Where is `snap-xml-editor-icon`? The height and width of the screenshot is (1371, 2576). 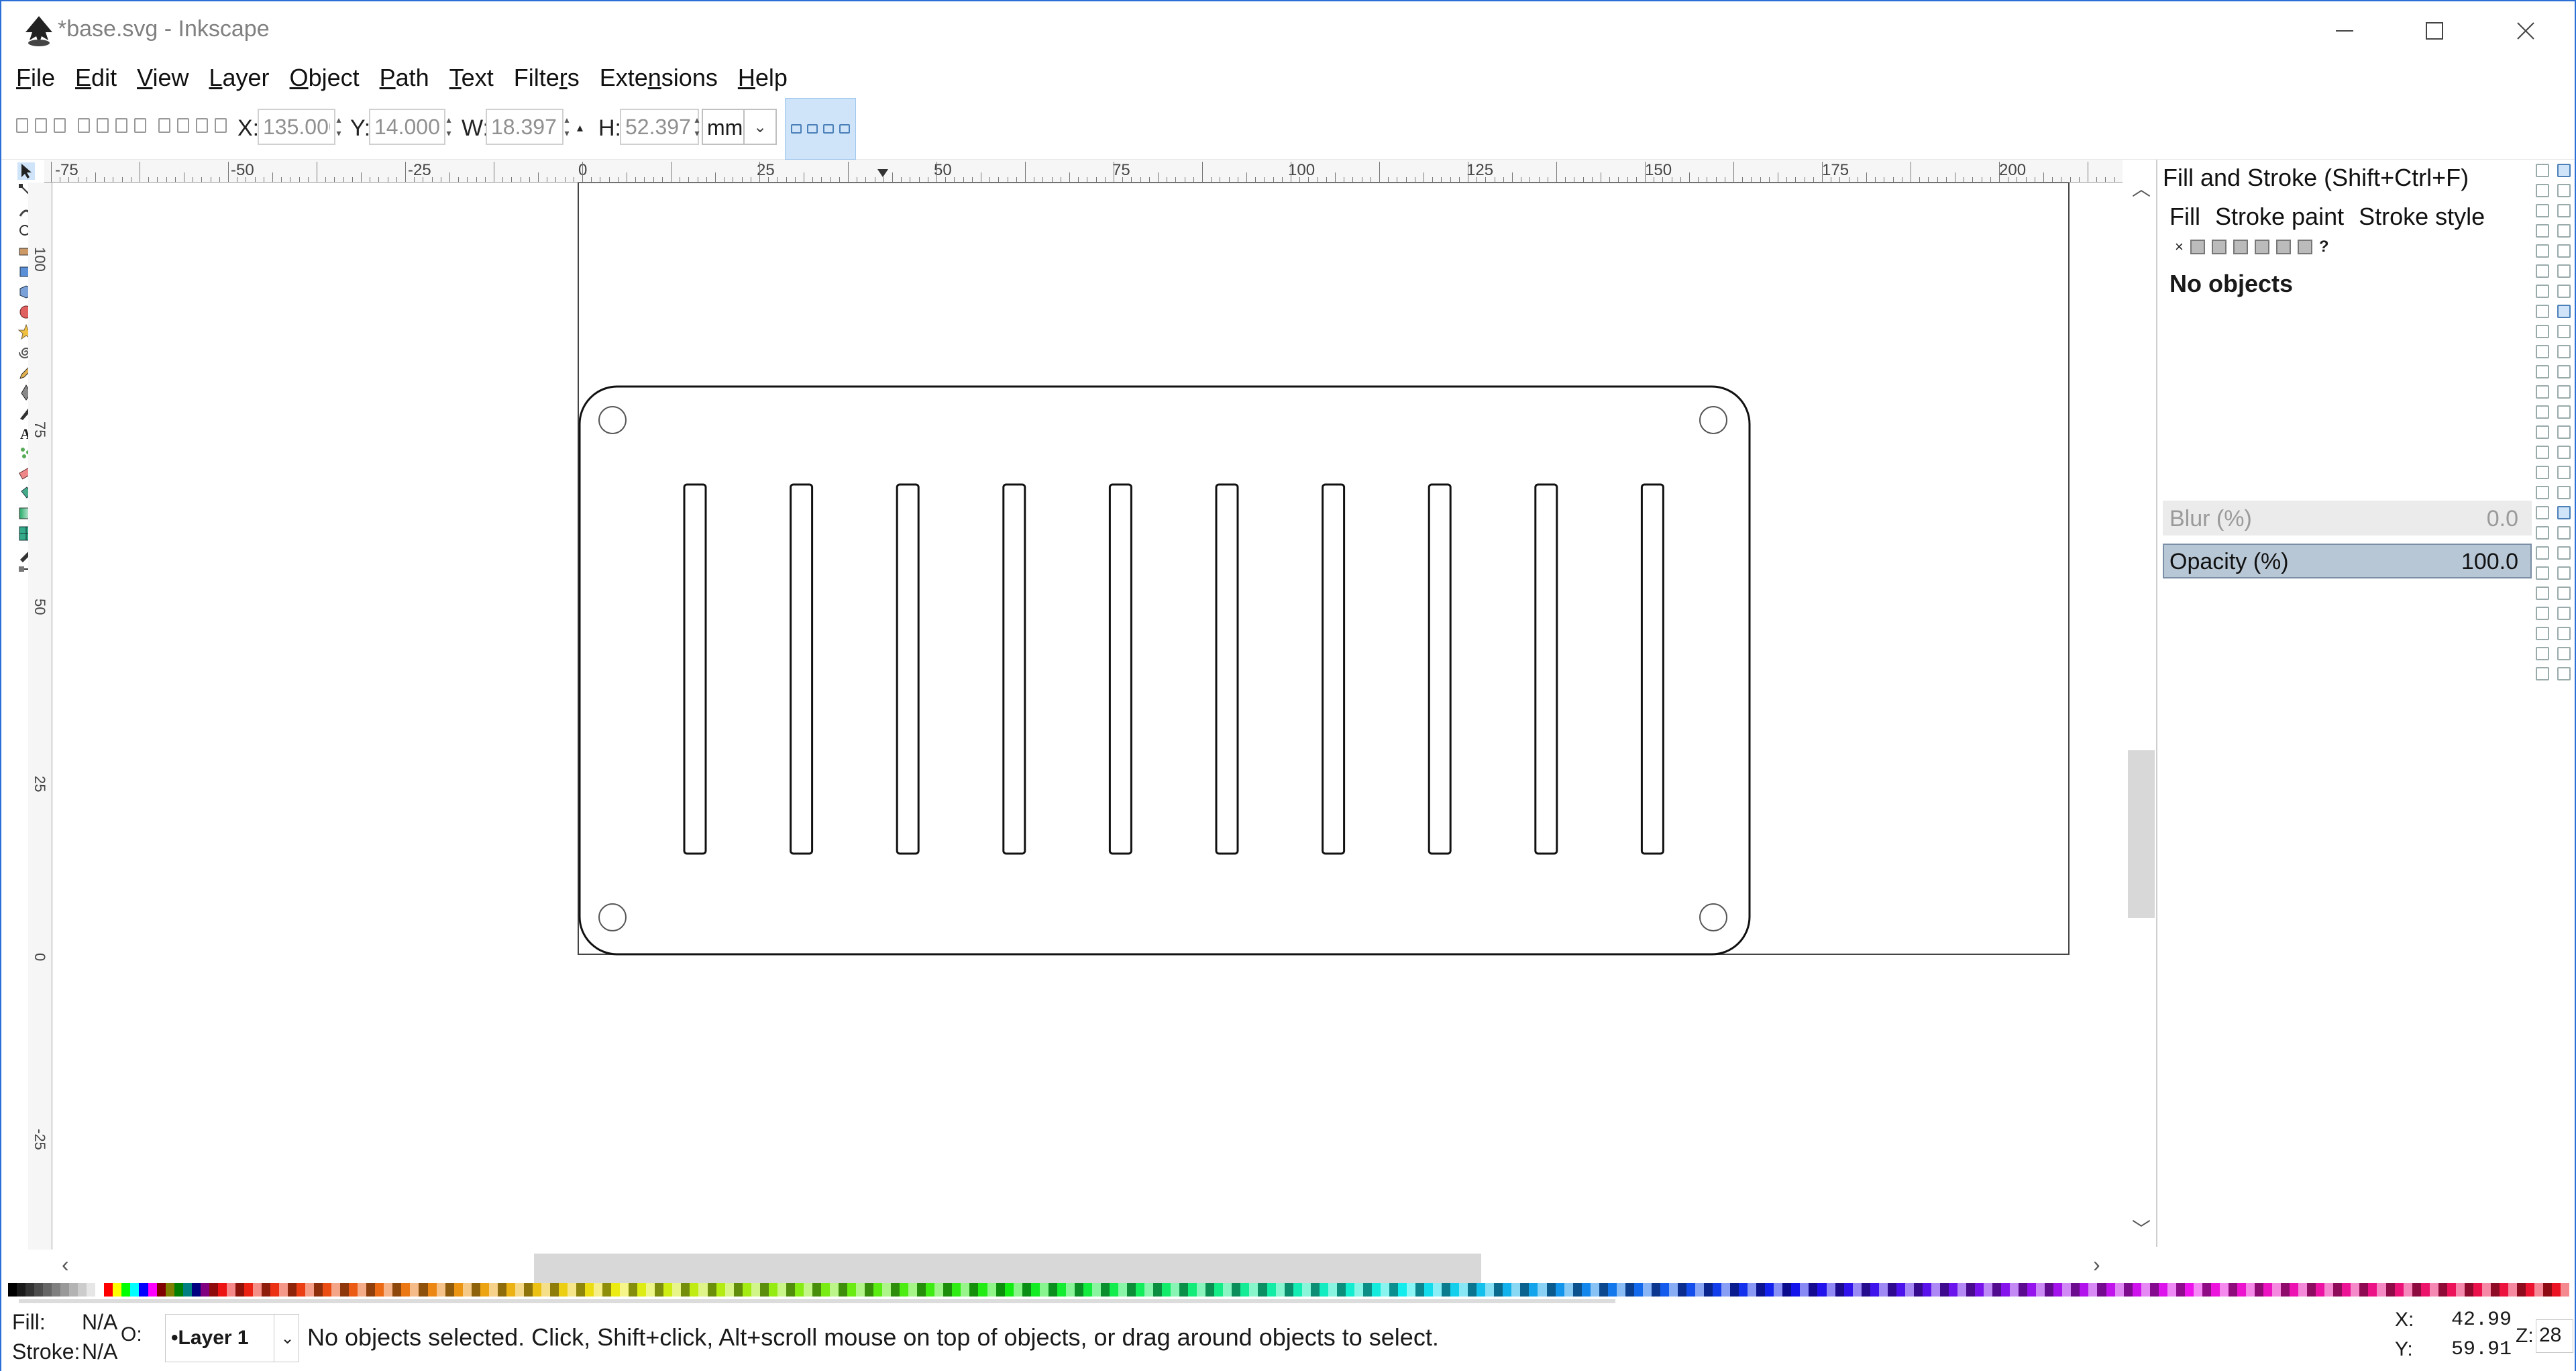 snap-xml-editor-icon is located at coordinates (2564, 613).